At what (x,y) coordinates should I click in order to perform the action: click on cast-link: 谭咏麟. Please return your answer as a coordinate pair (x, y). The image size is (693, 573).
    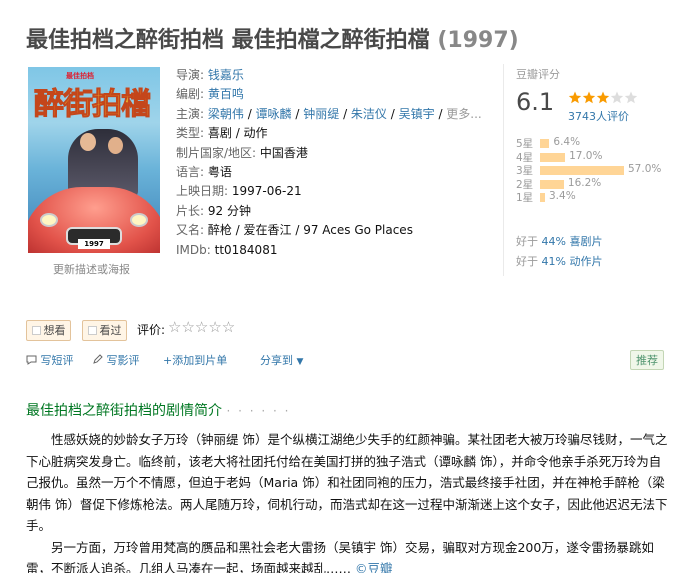
    Looking at the image, I should click on (274, 114).